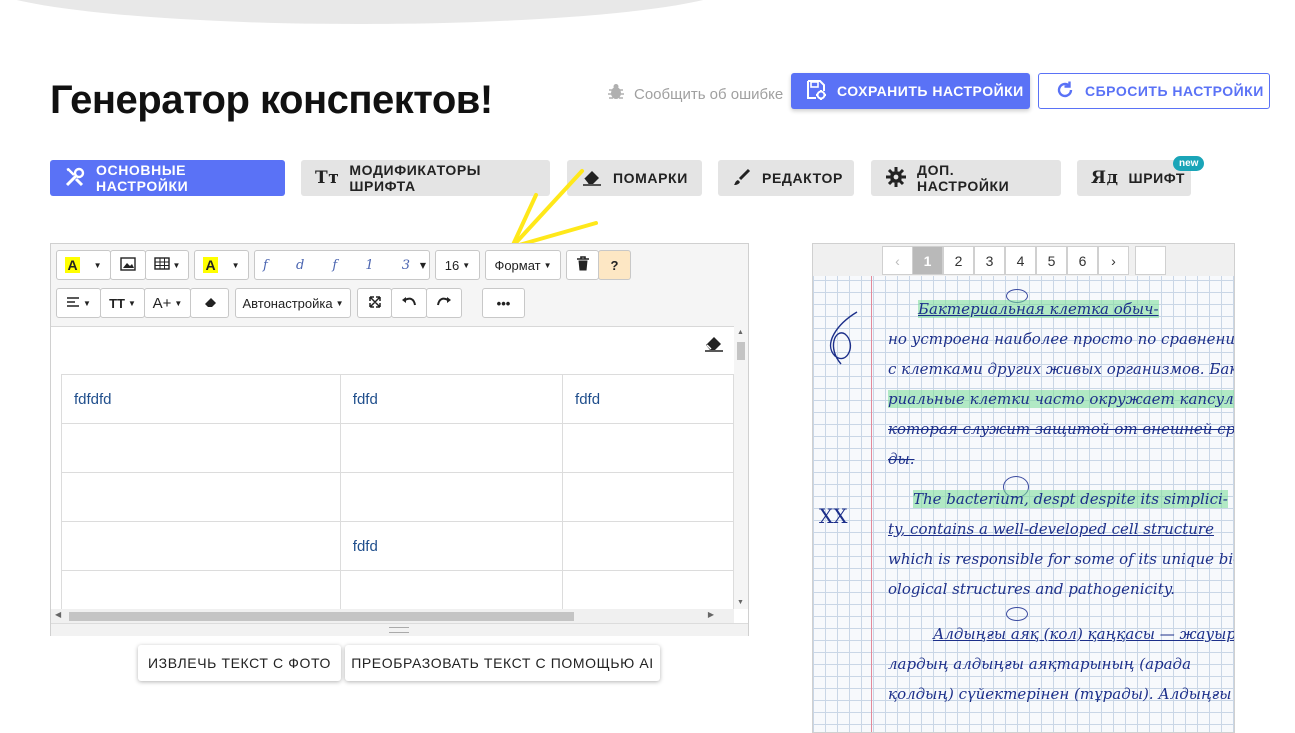 The width and height of the screenshot is (1295, 733). I want to click on table-cell: fdfdfd, so click(201, 399).